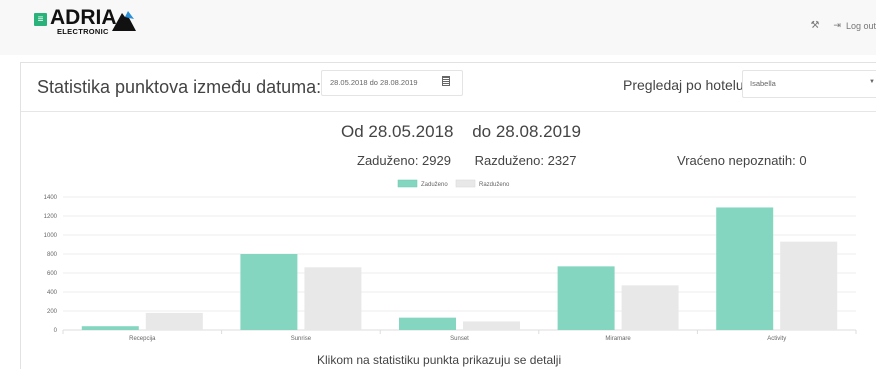 This screenshot has width=876, height=369. I want to click on y-tick-label: 600, so click(52, 274).